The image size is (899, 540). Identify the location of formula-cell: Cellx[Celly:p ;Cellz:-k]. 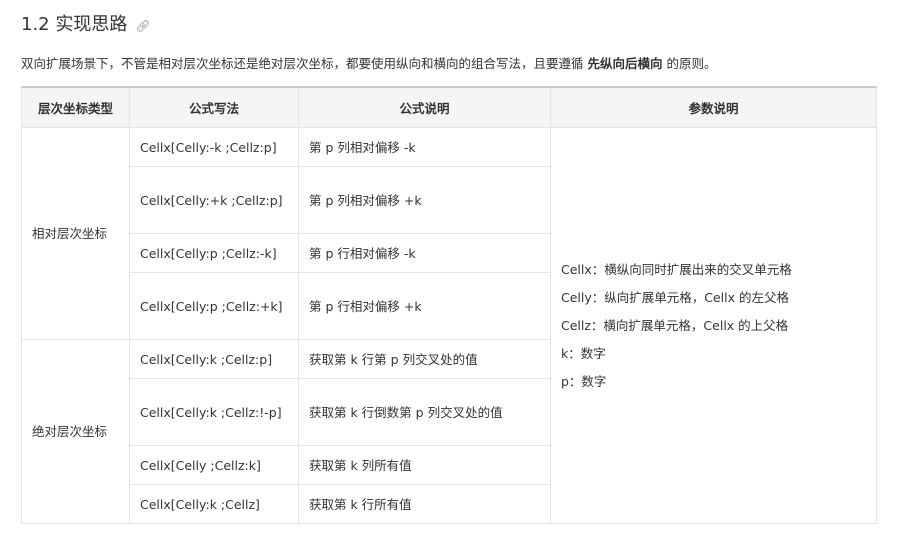
(214, 253).